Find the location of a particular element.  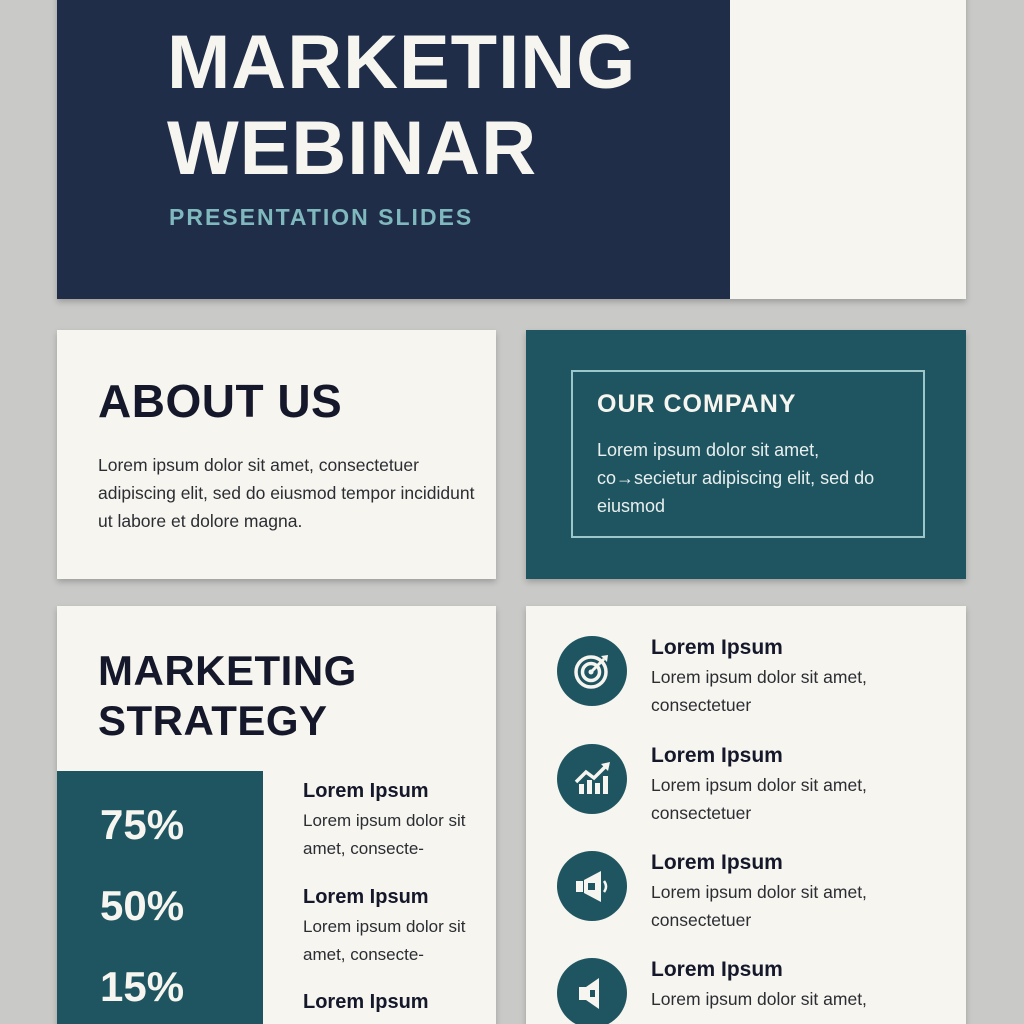

slide-subtitle: PRESENTATION SLIDES is located at coordinates (321, 217).